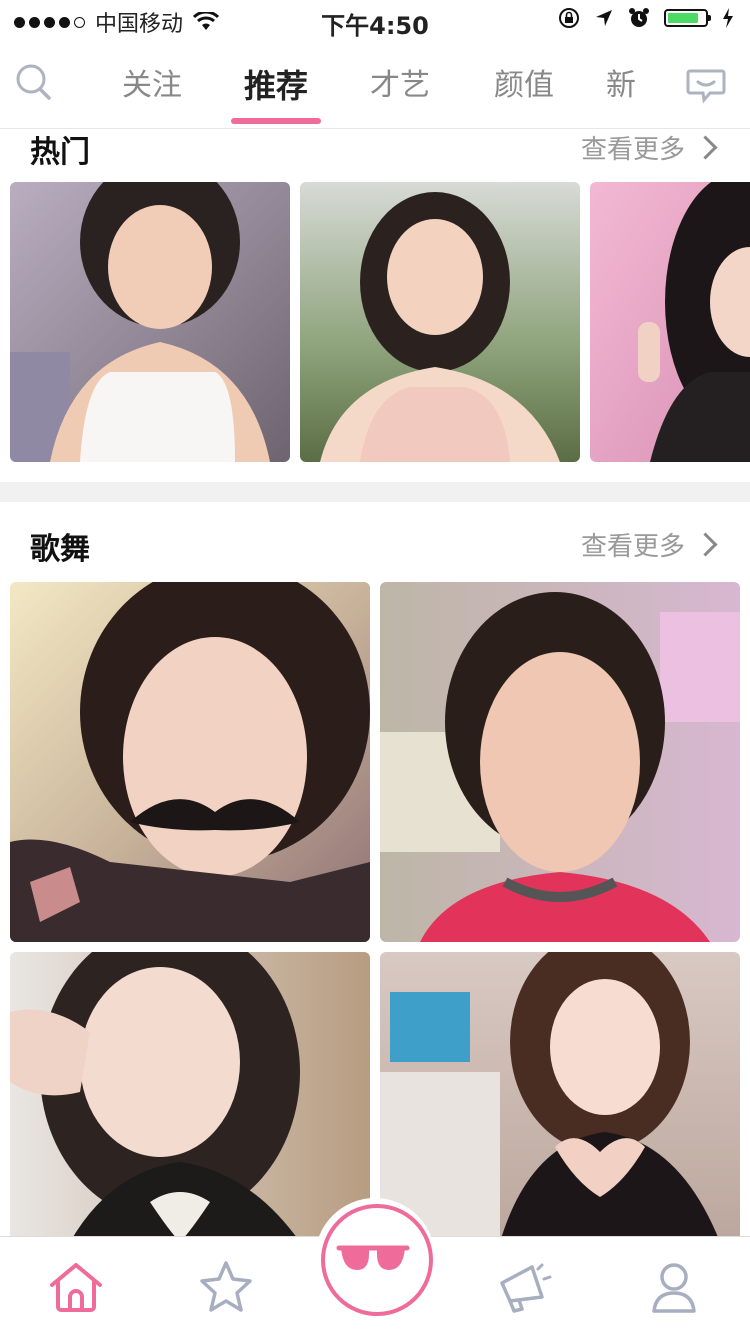 The width and height of the screenshot is (750, 1335). I want to click on center-live-button, so click(375, 1258).